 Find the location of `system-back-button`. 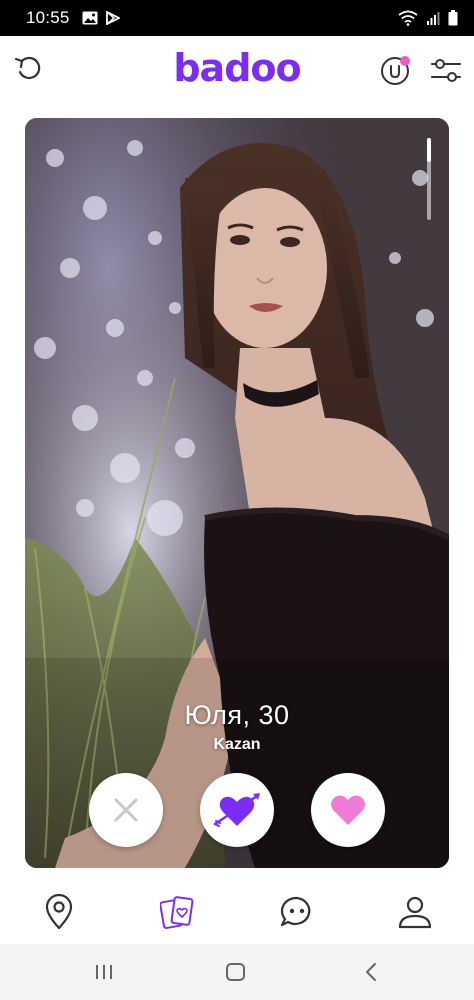

system-back-button is located at coordinates (374, 972).